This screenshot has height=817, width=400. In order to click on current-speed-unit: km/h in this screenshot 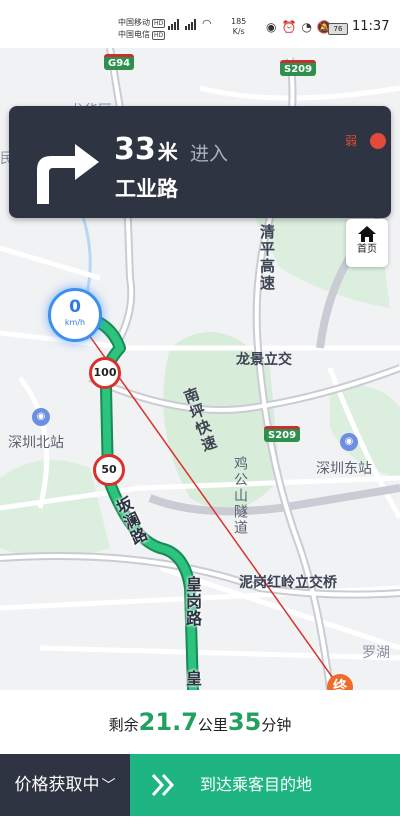, I will do `click(75, 322)`.